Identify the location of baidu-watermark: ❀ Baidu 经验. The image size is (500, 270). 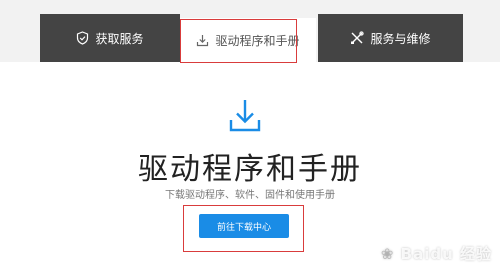
(436, 253).